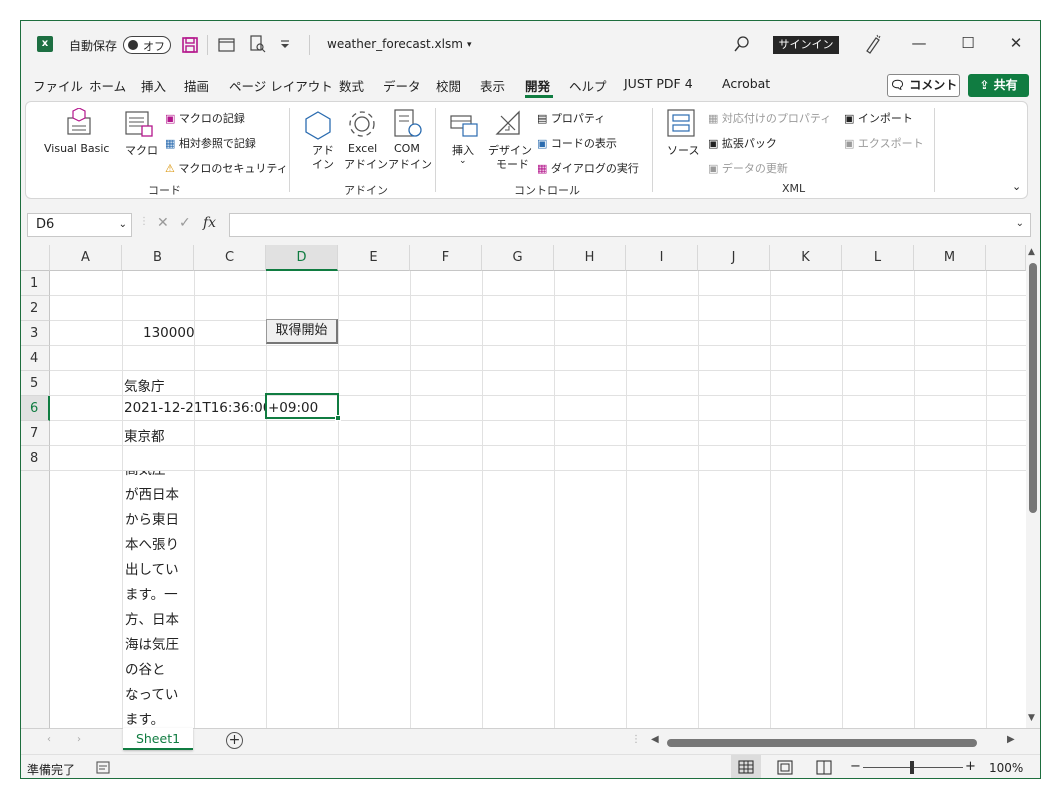  I want to click on row-header-2: 2, so click(35, 308).